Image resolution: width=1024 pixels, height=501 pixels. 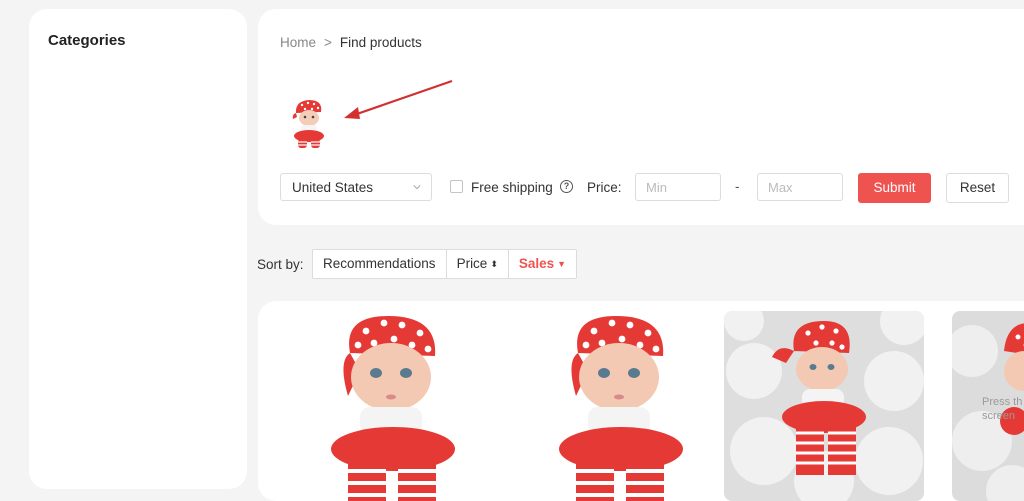 I want to click on sort-down-icon: ▼, so click(x=561, y=264).